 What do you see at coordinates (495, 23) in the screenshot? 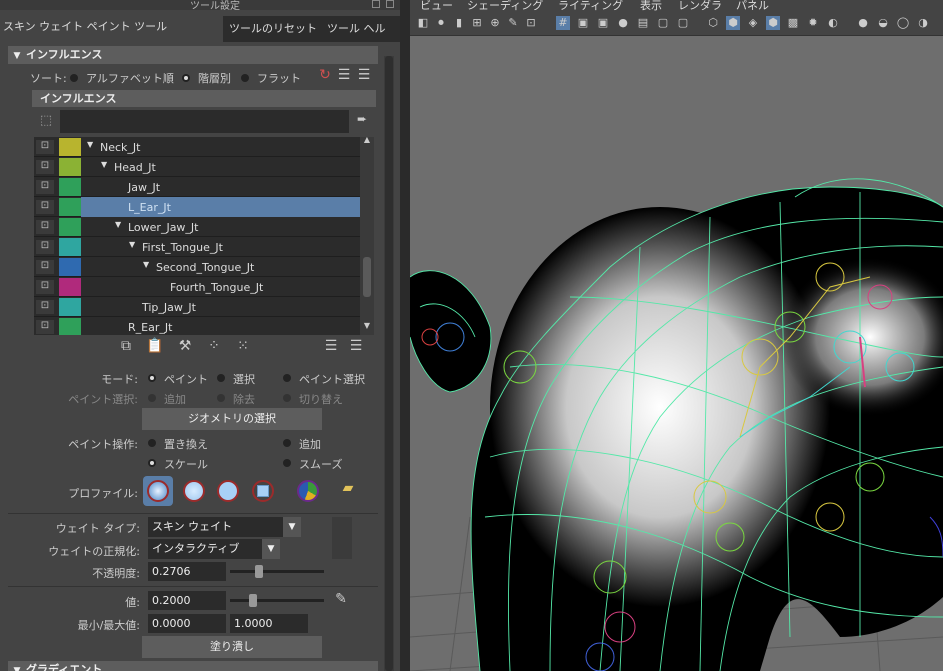
I see `twod-pan-icon: ⊕` at bounding box center [495, 23].